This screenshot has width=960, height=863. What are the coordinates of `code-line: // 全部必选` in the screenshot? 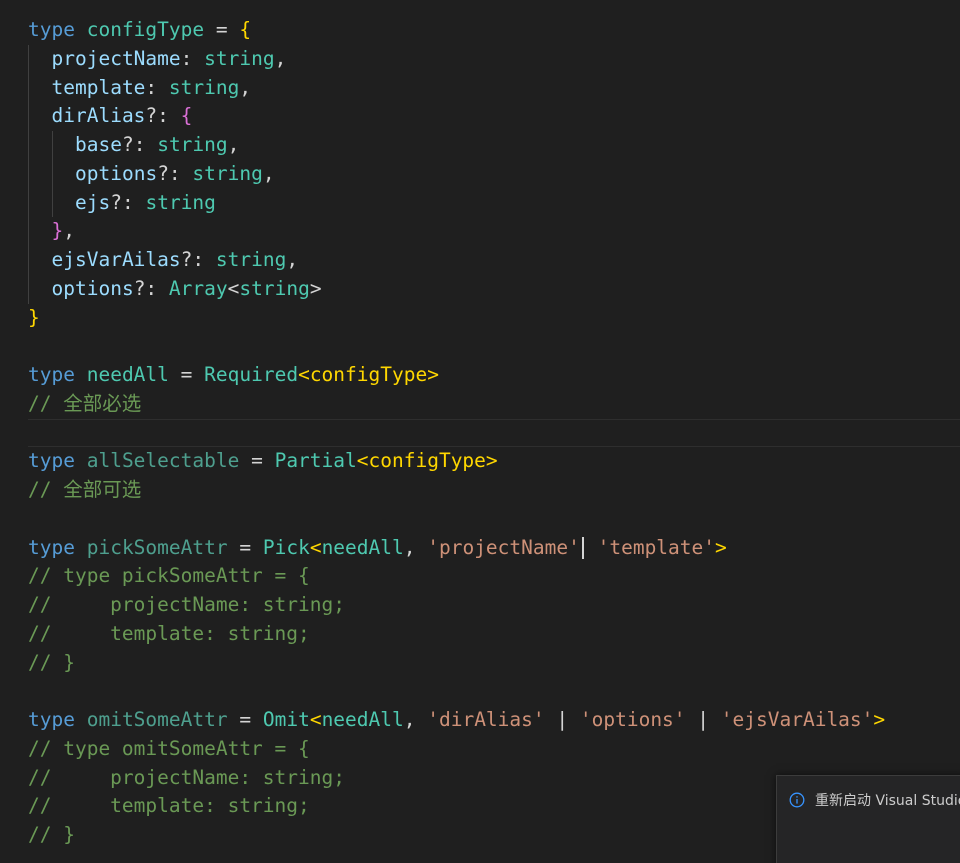 It's located at (480, 404).